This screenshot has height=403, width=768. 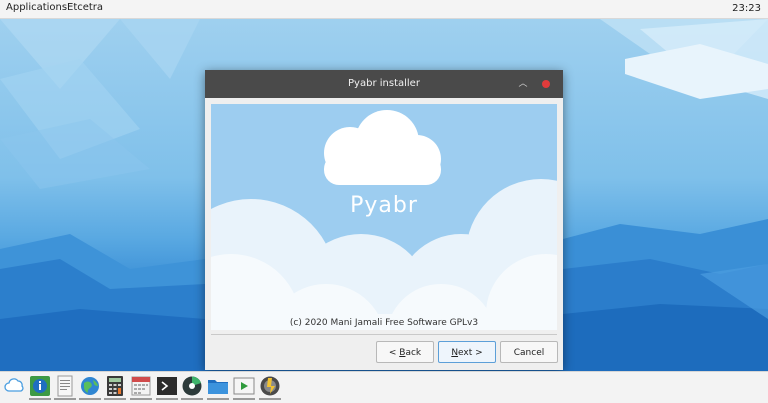 I want to click on copyright-text: (c) 2020 Mani Jamali Free Software GPLv3, so click(x=384, y=323).